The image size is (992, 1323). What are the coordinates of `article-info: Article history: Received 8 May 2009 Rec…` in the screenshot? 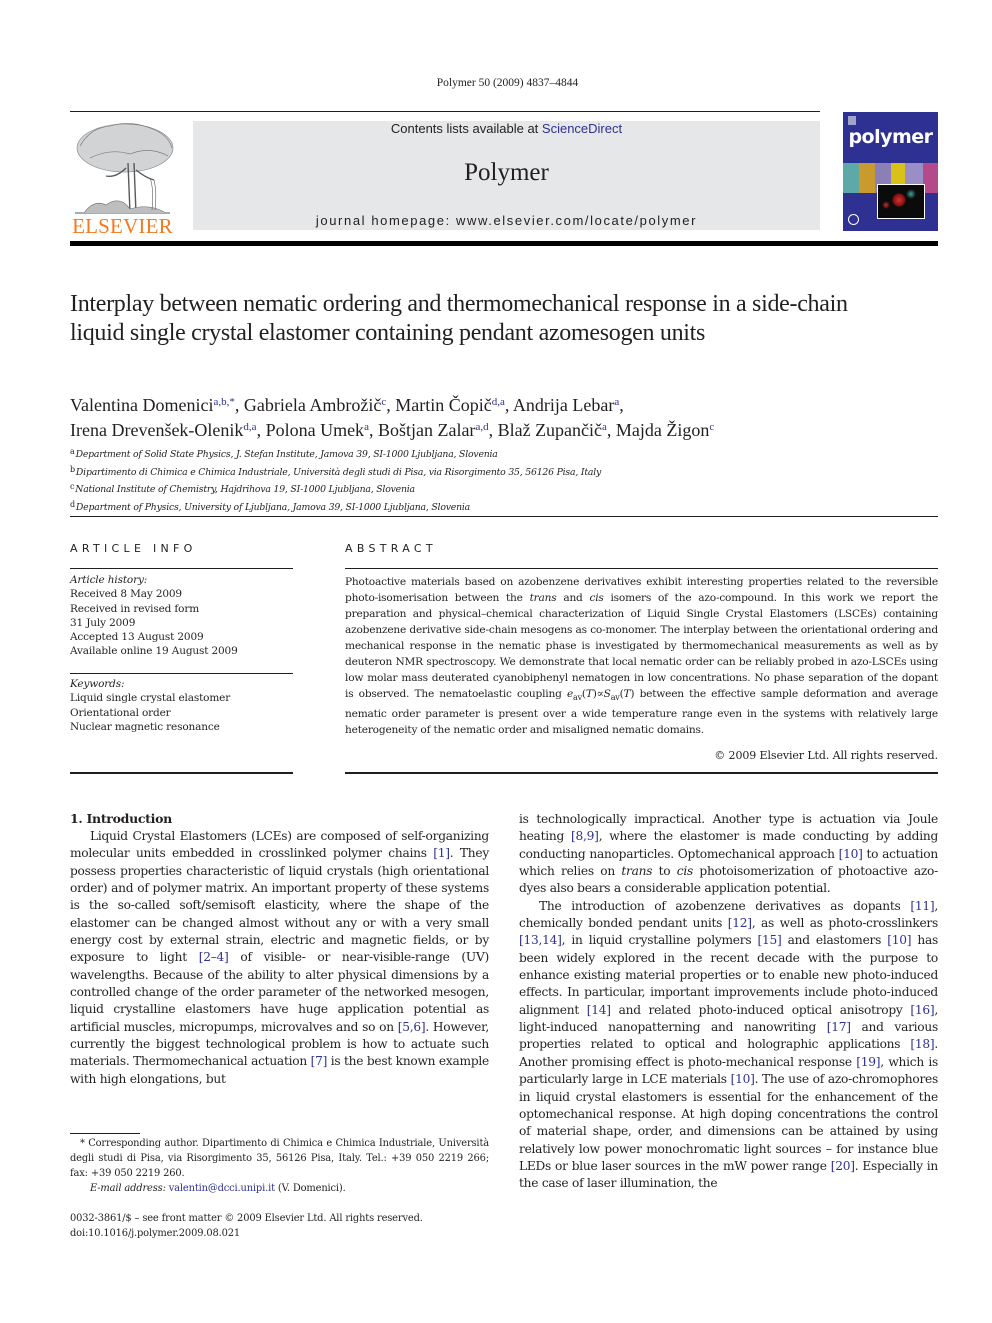 It's located at (181, 616).